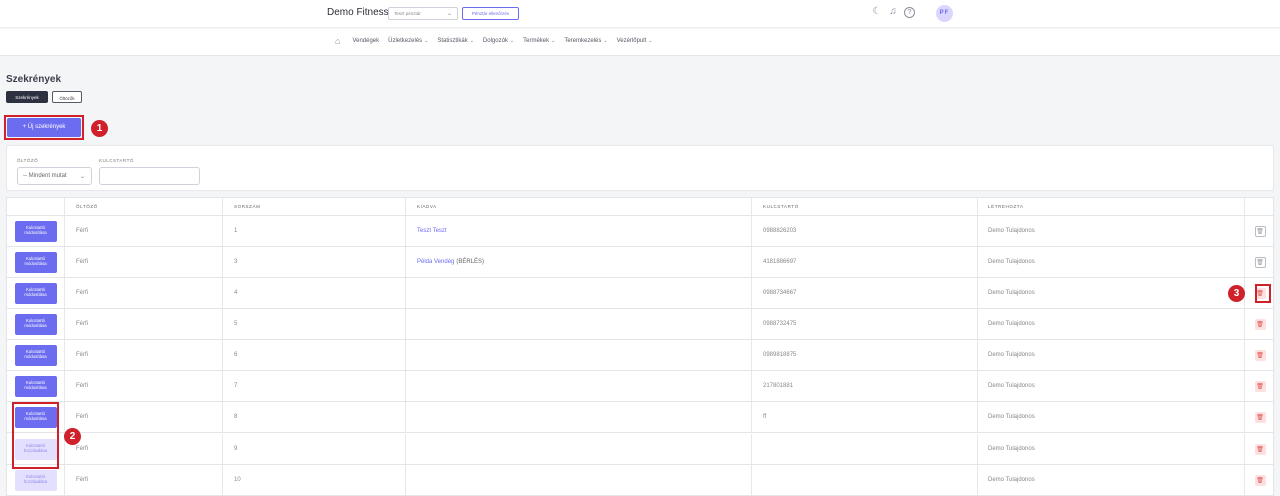 This screenshot has height=496, width=1280. I want to click on nav-item-4: Termékek ⌄, so click(539, 41).